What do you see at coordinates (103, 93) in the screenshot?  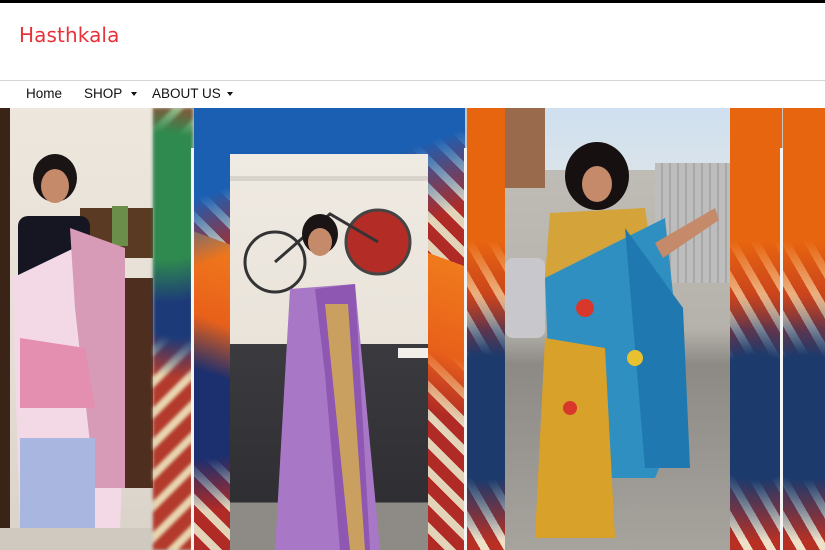 I see `nav-shop-label: SHOP` at bounding box center [103, 93].